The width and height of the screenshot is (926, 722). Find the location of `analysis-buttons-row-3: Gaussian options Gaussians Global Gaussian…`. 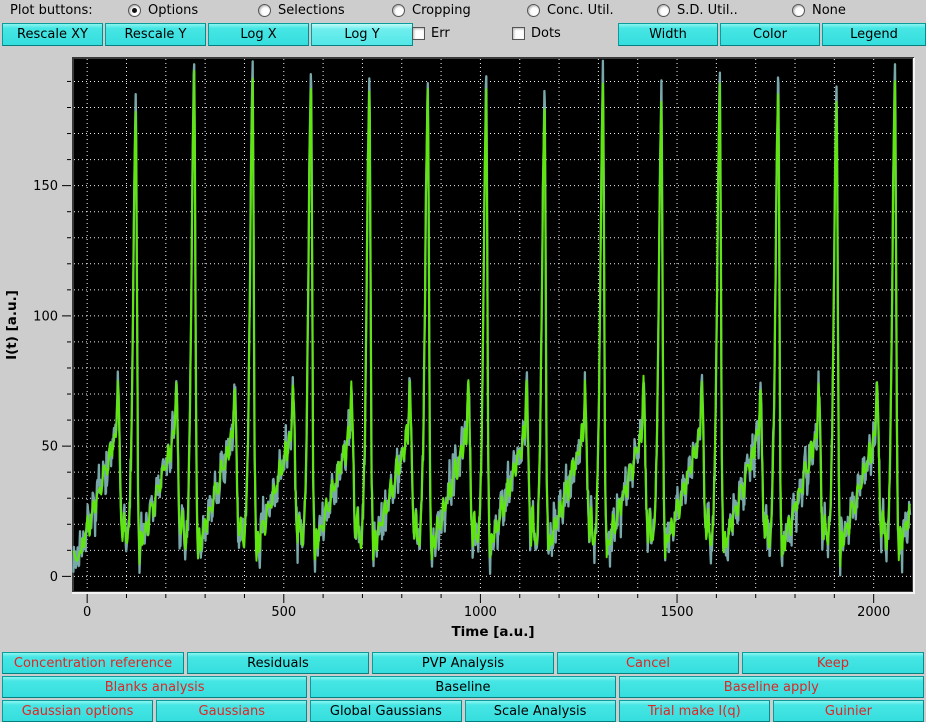

analysis-buttons-row-3: Gaussian options Gaussians Global Gaussian… is located at coordinates (463, 711).